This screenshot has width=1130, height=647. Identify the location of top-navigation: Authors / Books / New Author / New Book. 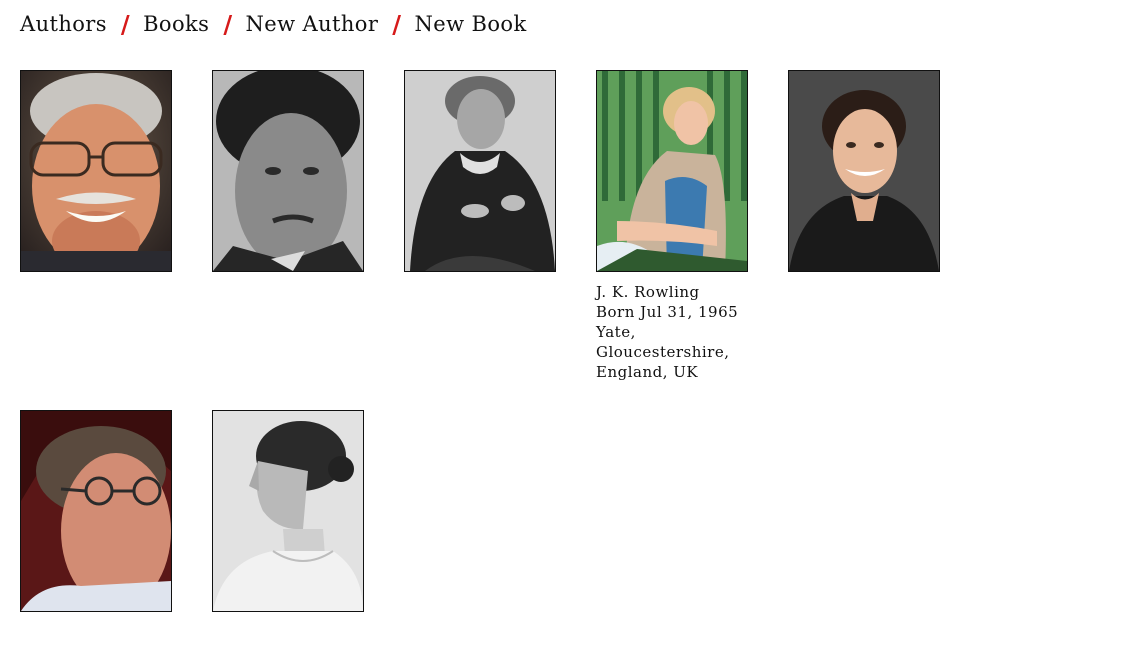
(273, 24).